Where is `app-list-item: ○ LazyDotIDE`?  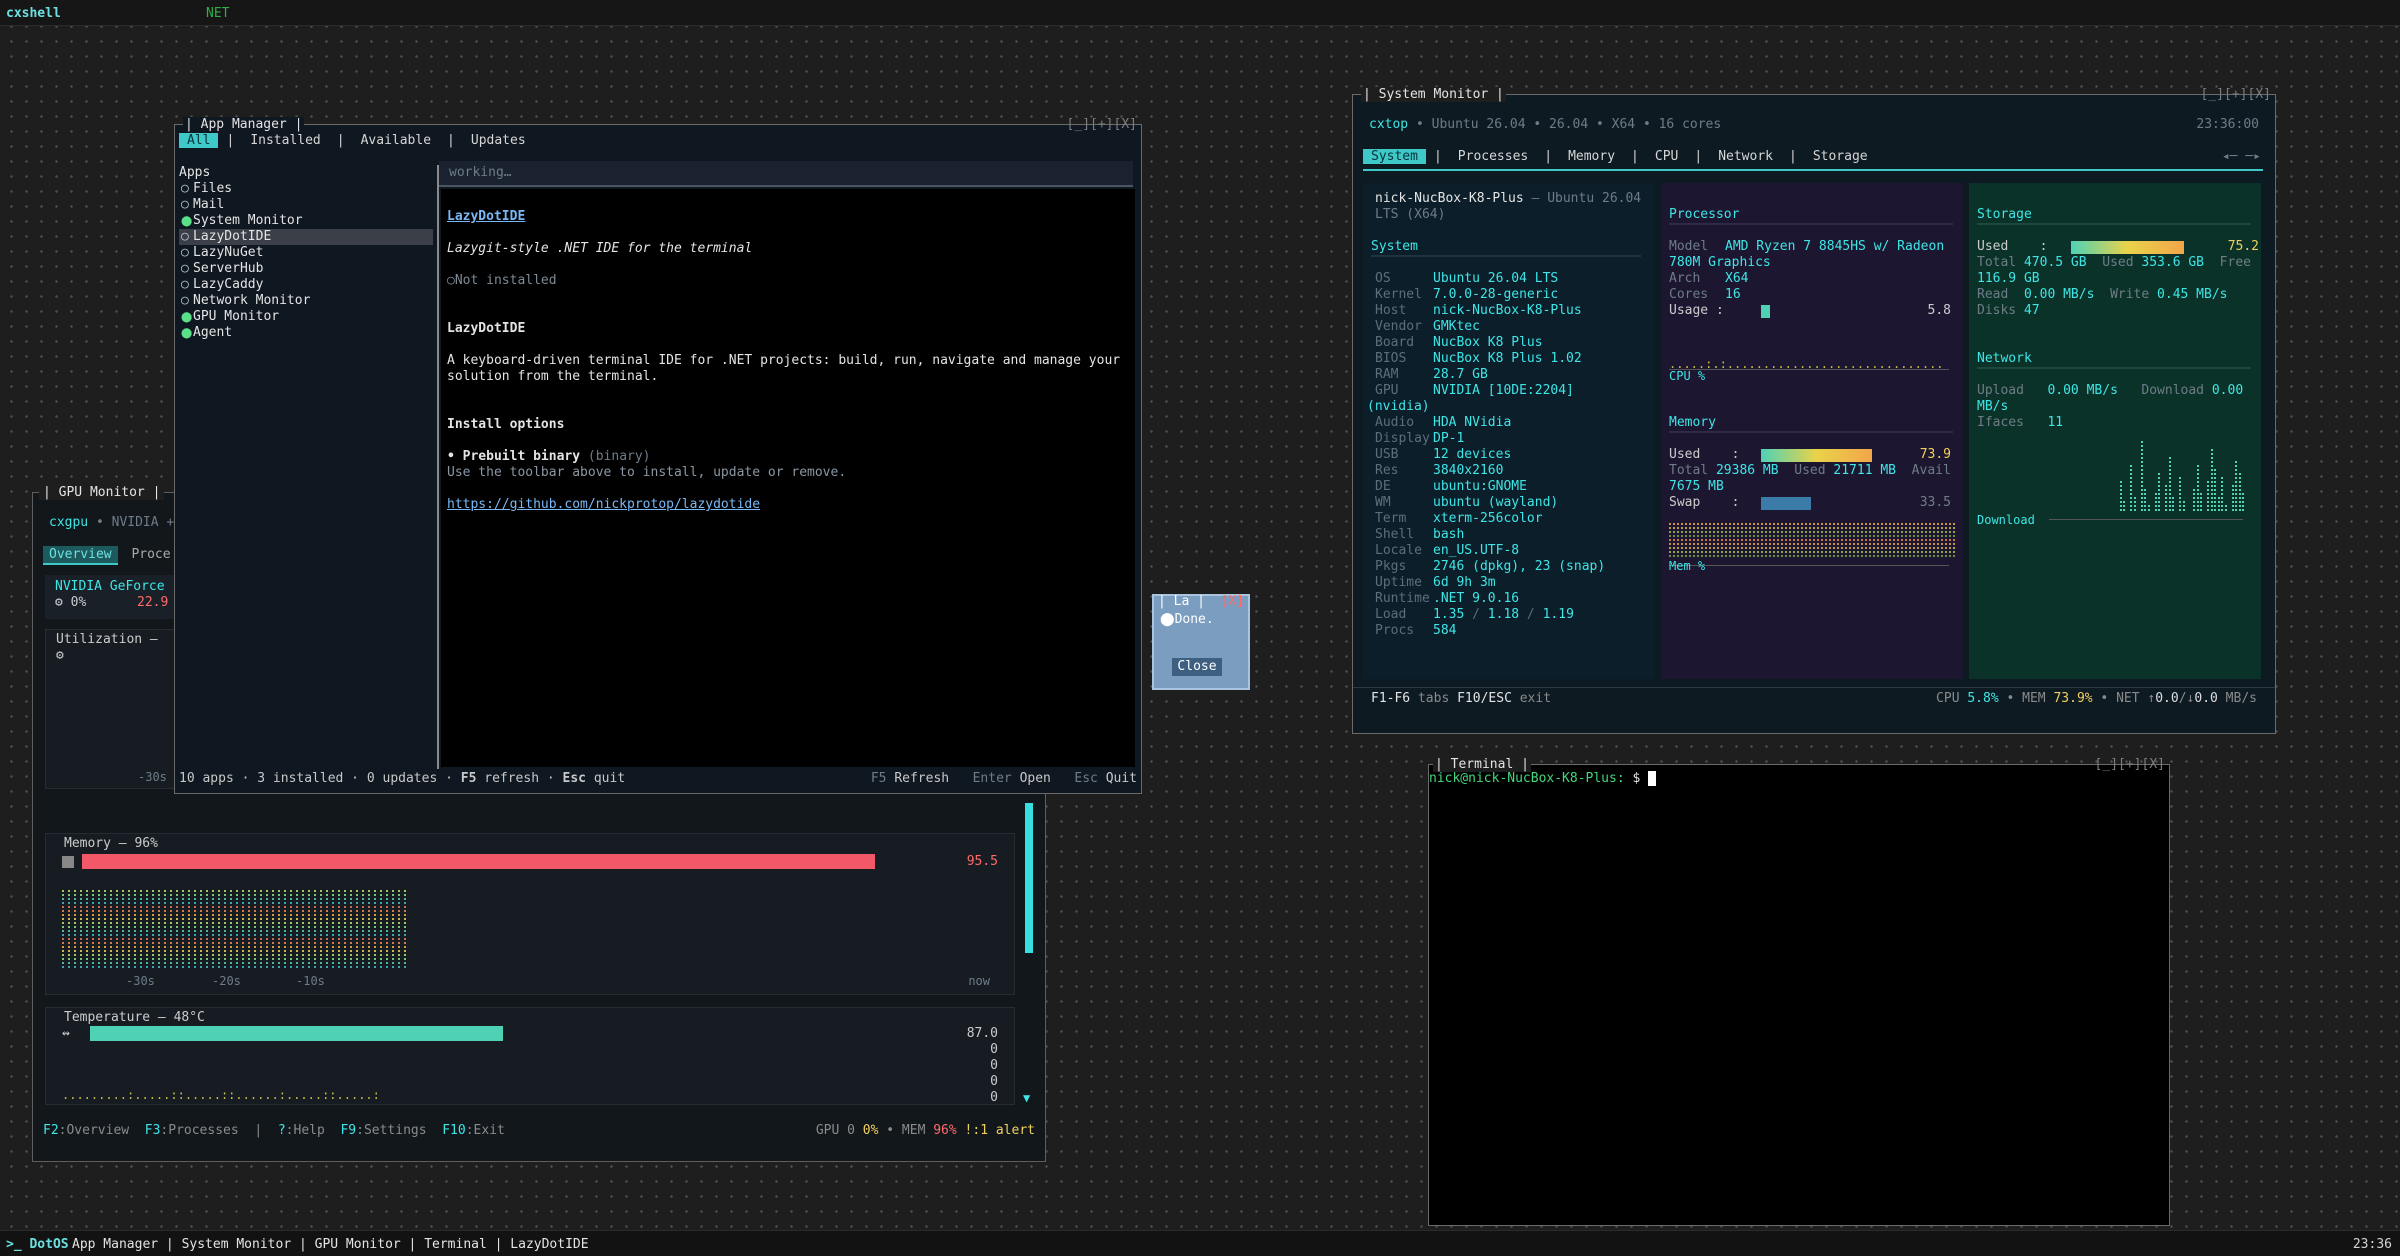
app-list-item: ○ LazyDotIDE is located at coordinates (306, 237).